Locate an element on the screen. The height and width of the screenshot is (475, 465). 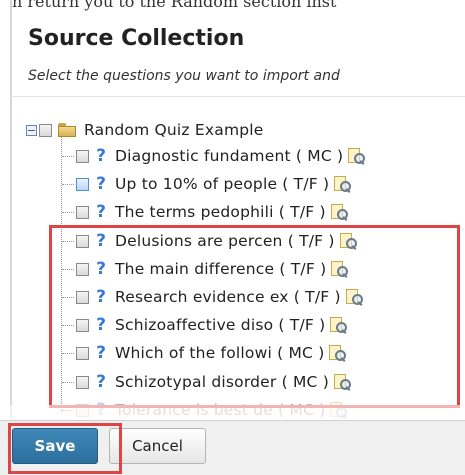
folder-icon is located at coordinates (67, 130).